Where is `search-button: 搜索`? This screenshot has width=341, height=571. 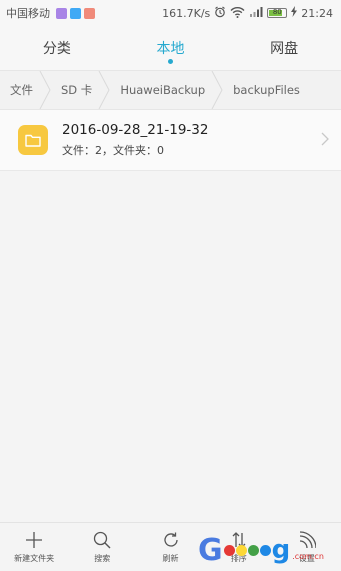 search-button: 搜索 is located at coordinates (102, 547).